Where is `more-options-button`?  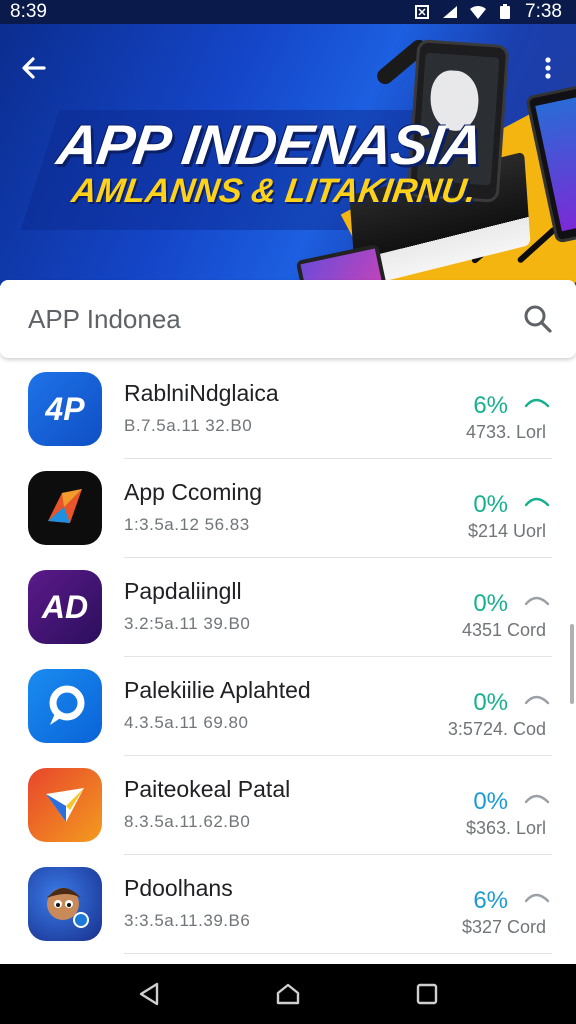
more-options-button is located at coordinates (548, 68).